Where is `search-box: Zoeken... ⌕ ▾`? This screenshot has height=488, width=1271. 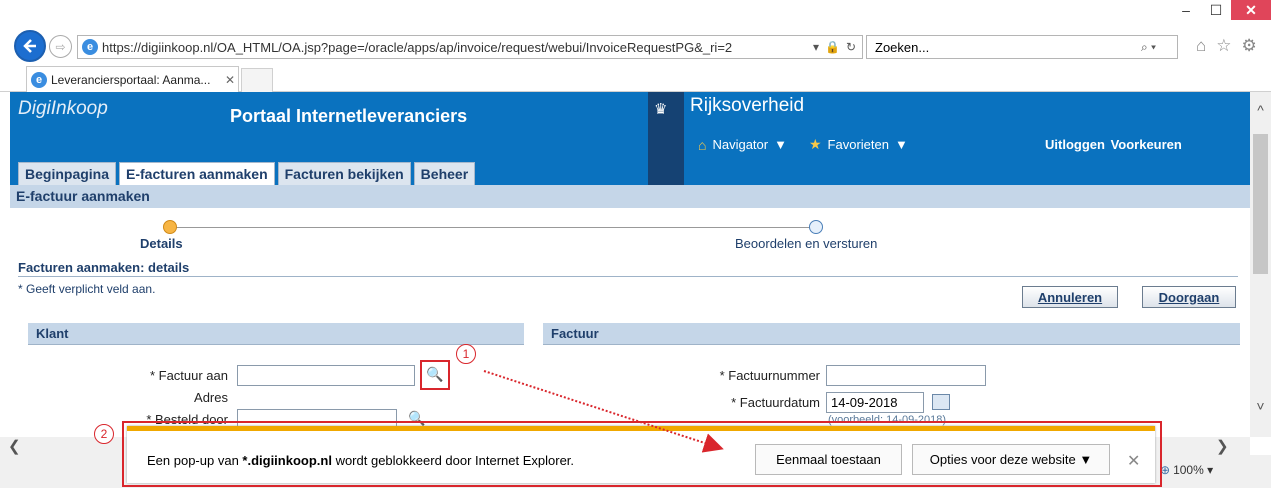
search-box: Zoeken... ⌕ ▾ is located at coordinates (1022, 47).